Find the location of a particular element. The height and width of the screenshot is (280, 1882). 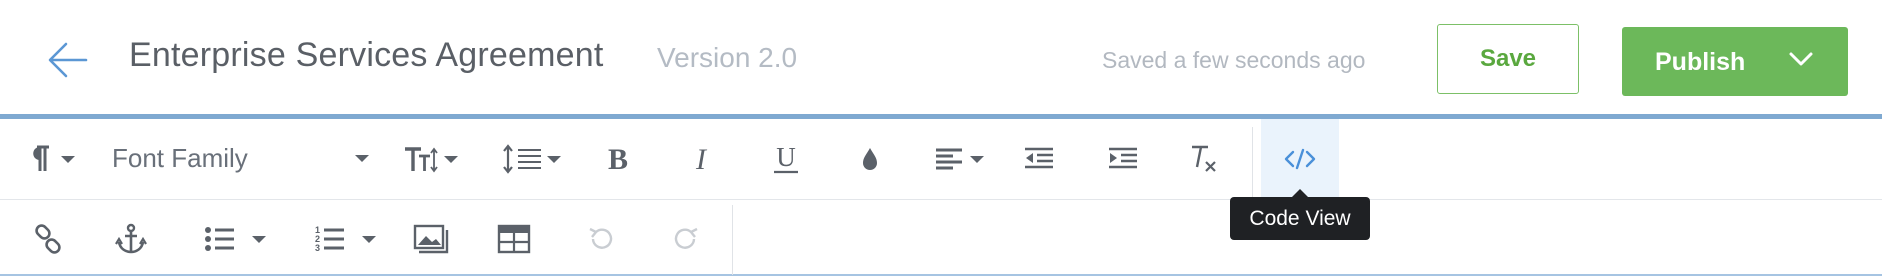

code-view-icon is located at coordinates (1300, 159).